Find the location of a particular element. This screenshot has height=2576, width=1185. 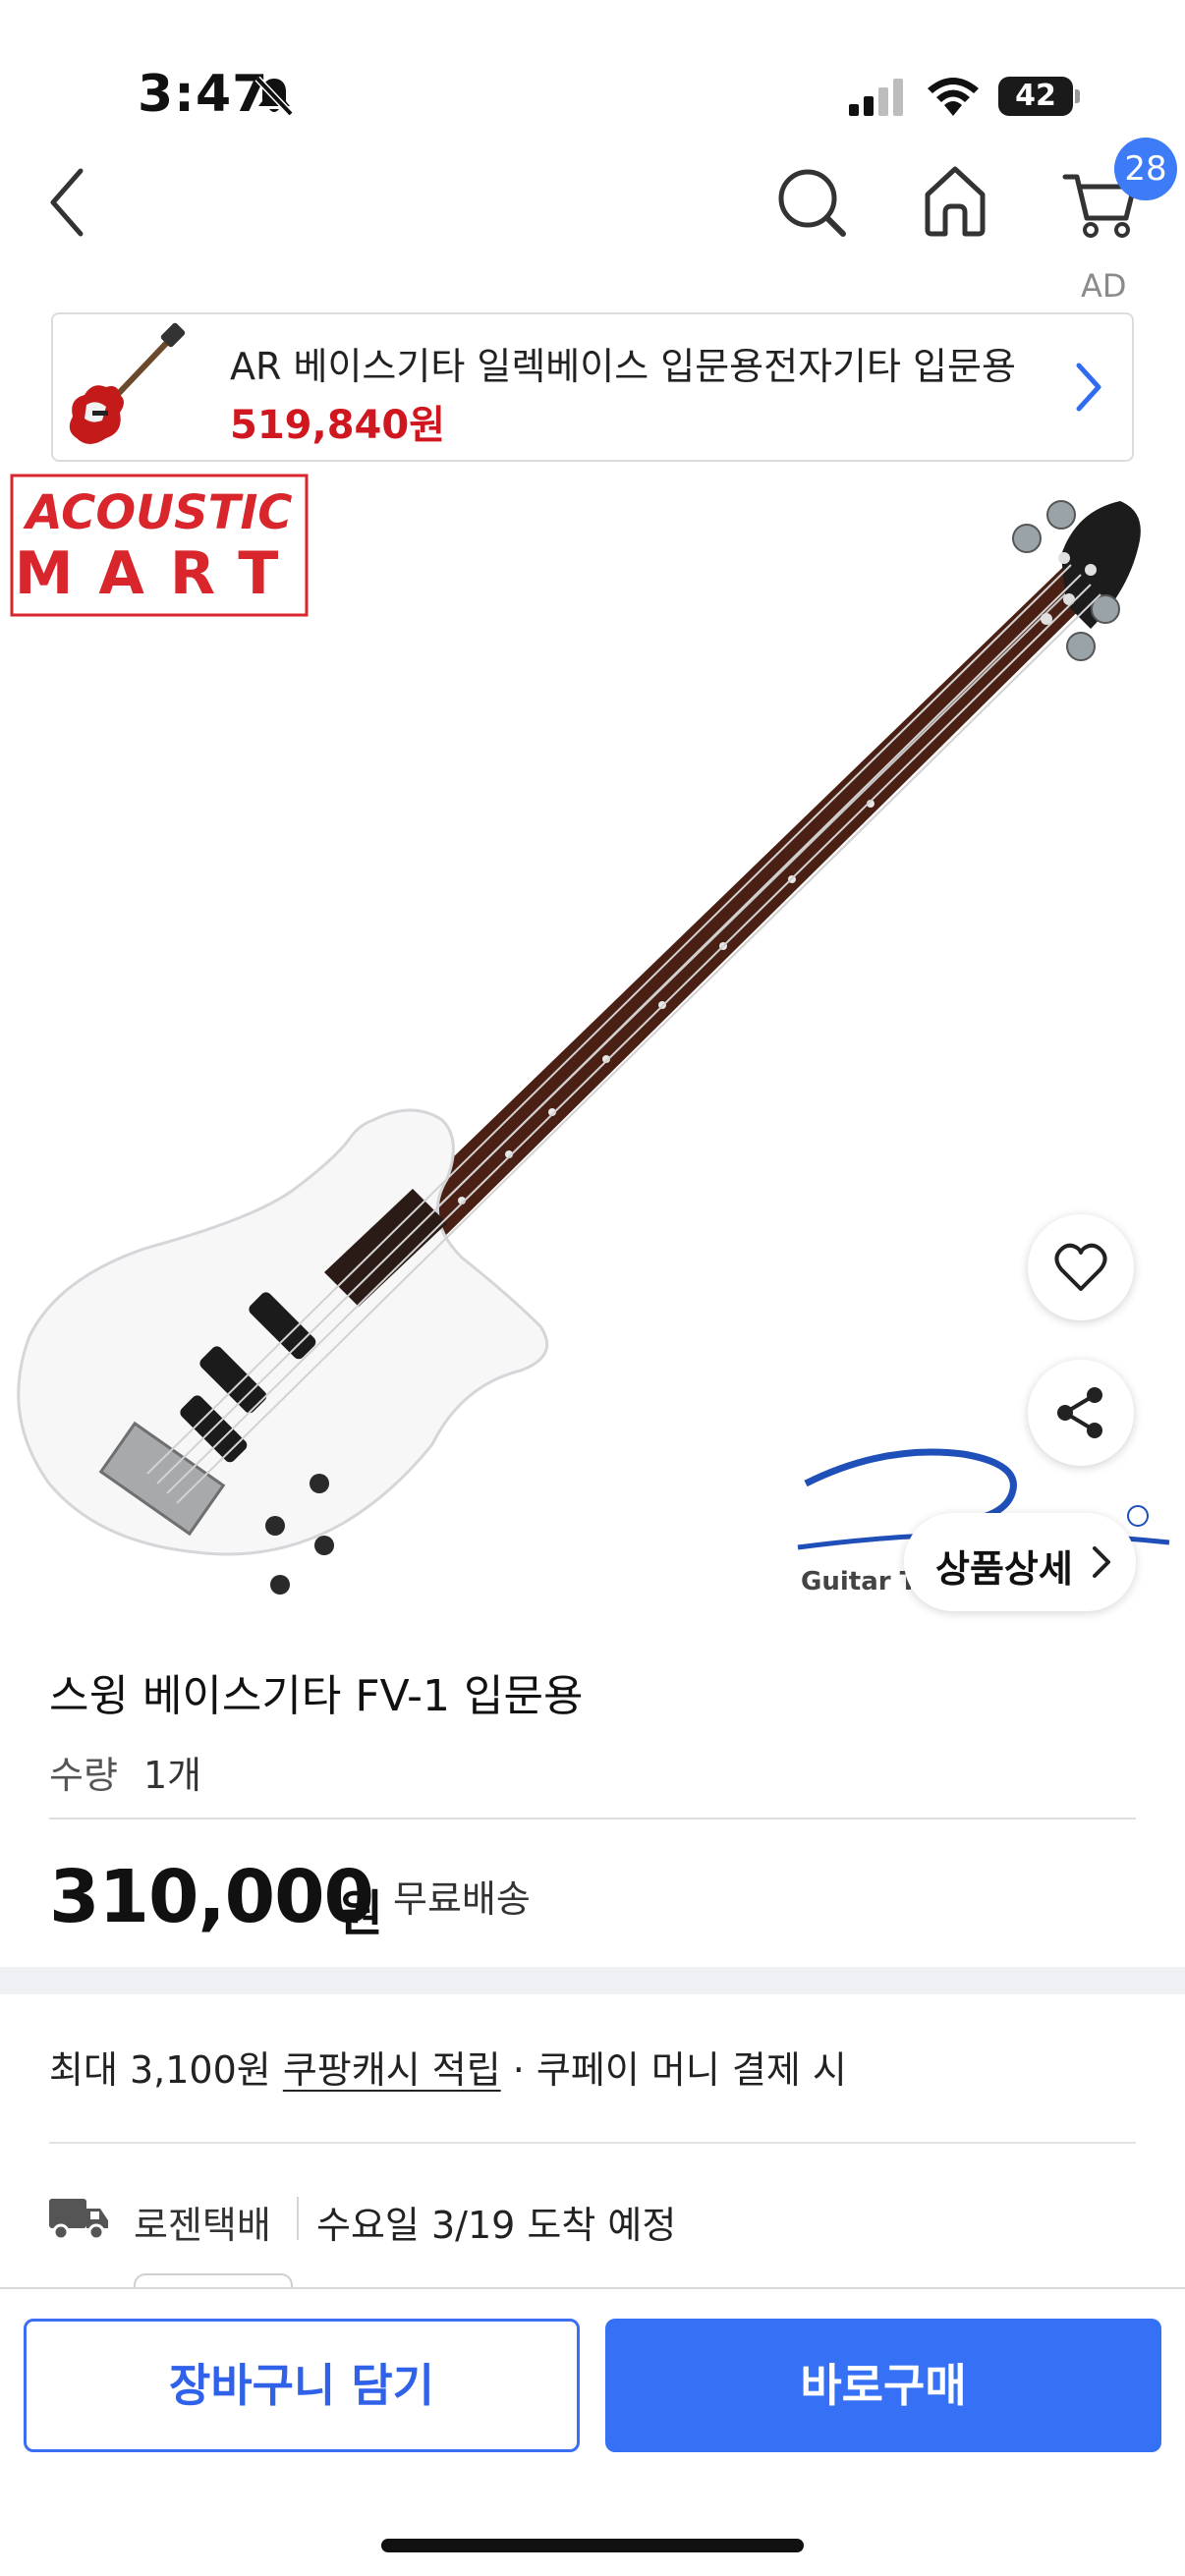

battery-icon: 42 is located at coordinates (1040, 96).